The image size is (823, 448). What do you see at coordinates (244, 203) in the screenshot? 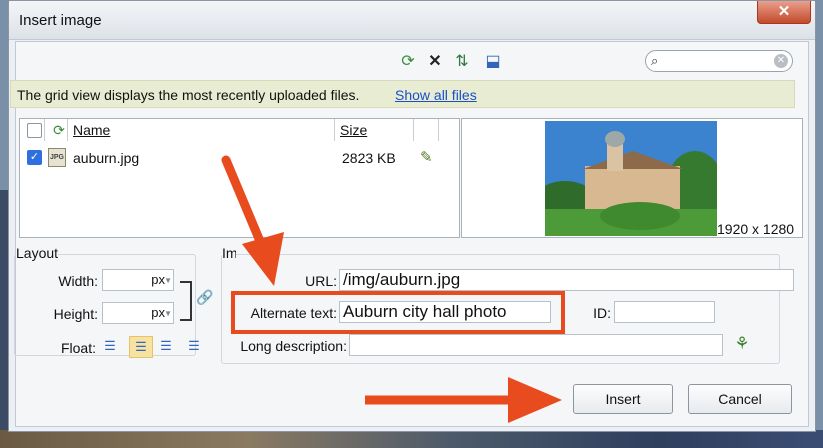
I see `annotation-arrow-down` at bounding box center [244, 203].